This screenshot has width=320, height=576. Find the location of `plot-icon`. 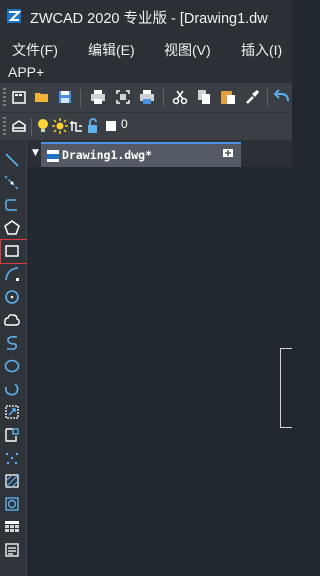

plot-icon is located at coordinates (147, 97).